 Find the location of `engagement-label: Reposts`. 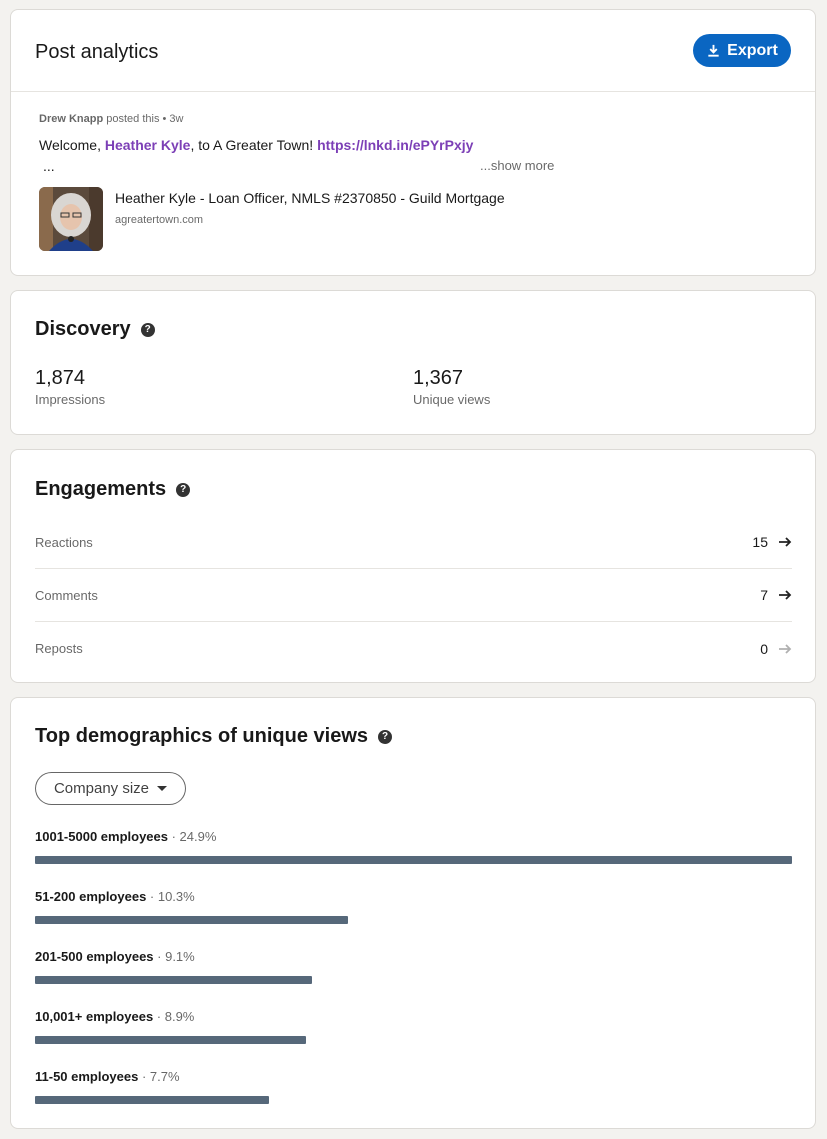

engagement-label: Reposts is located at coordinates (59, 648).